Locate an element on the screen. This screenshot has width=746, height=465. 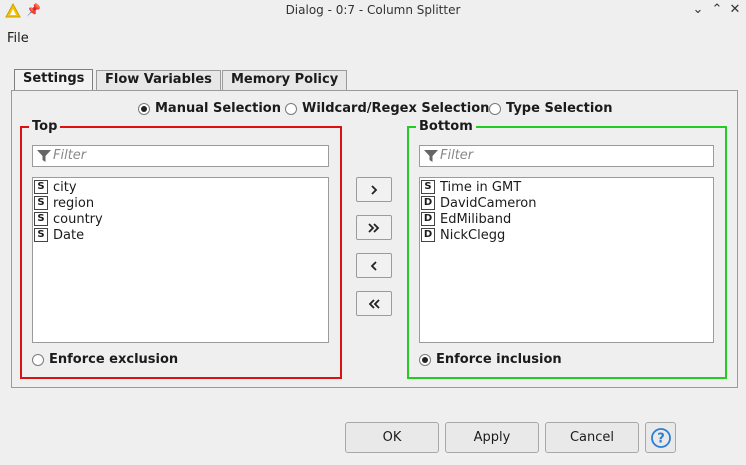
add-all-button is located at coordinates (374, 227).